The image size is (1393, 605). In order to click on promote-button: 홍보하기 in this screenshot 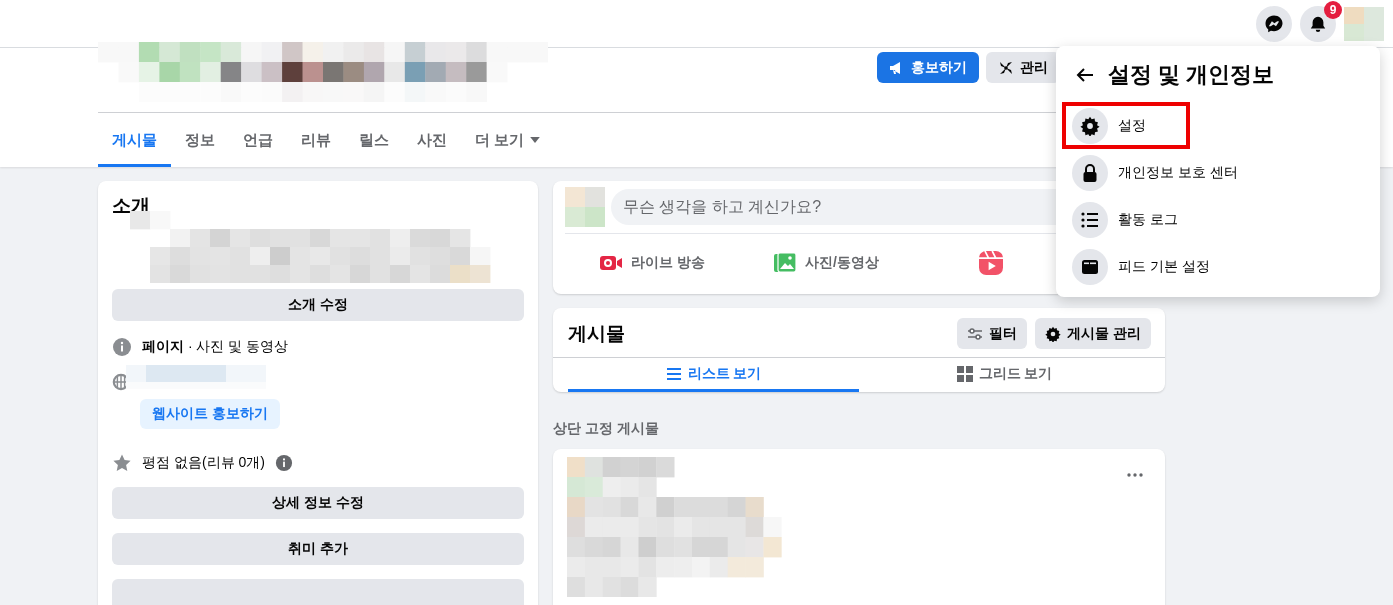, I will do `click(928, 67)`.